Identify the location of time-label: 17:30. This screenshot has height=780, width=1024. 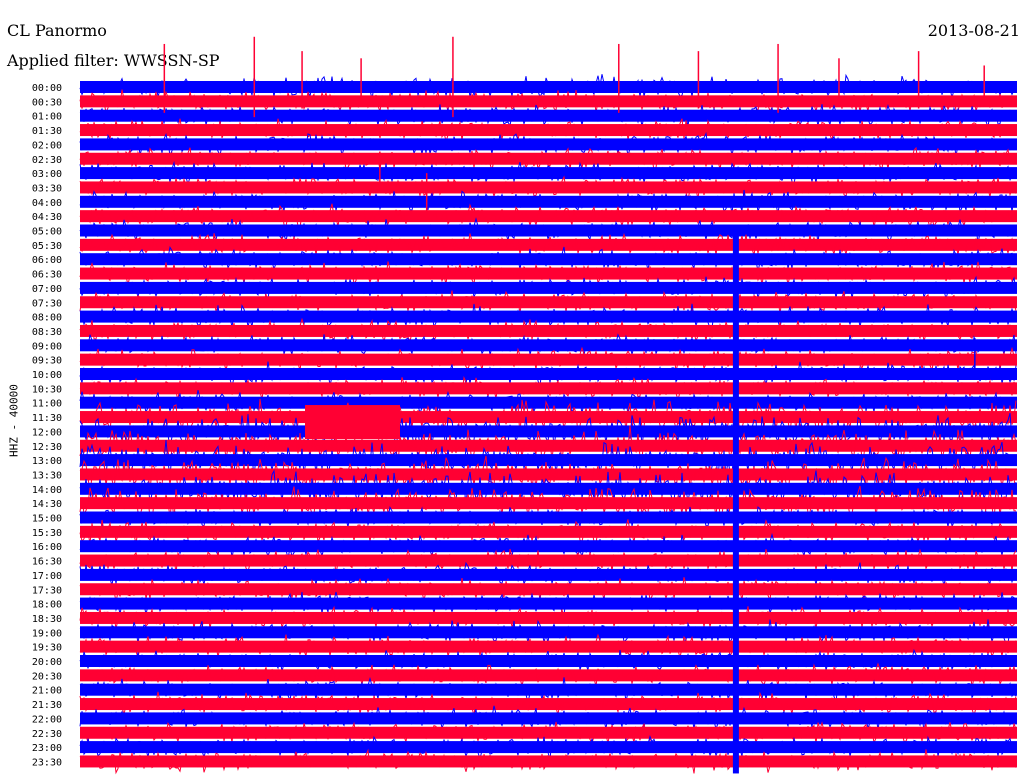
(47, 590).